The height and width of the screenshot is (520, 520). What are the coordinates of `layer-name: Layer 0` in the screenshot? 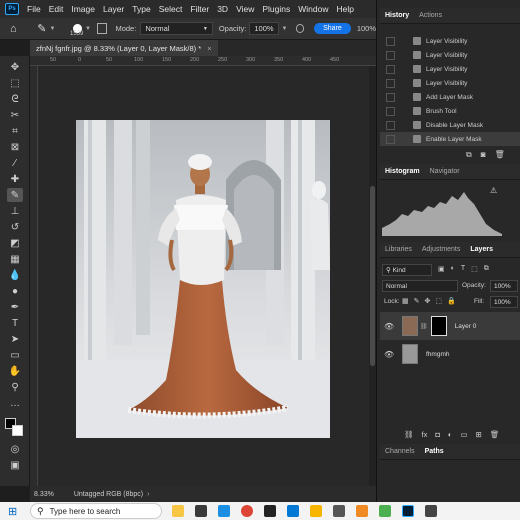 It's located at (466, 326).